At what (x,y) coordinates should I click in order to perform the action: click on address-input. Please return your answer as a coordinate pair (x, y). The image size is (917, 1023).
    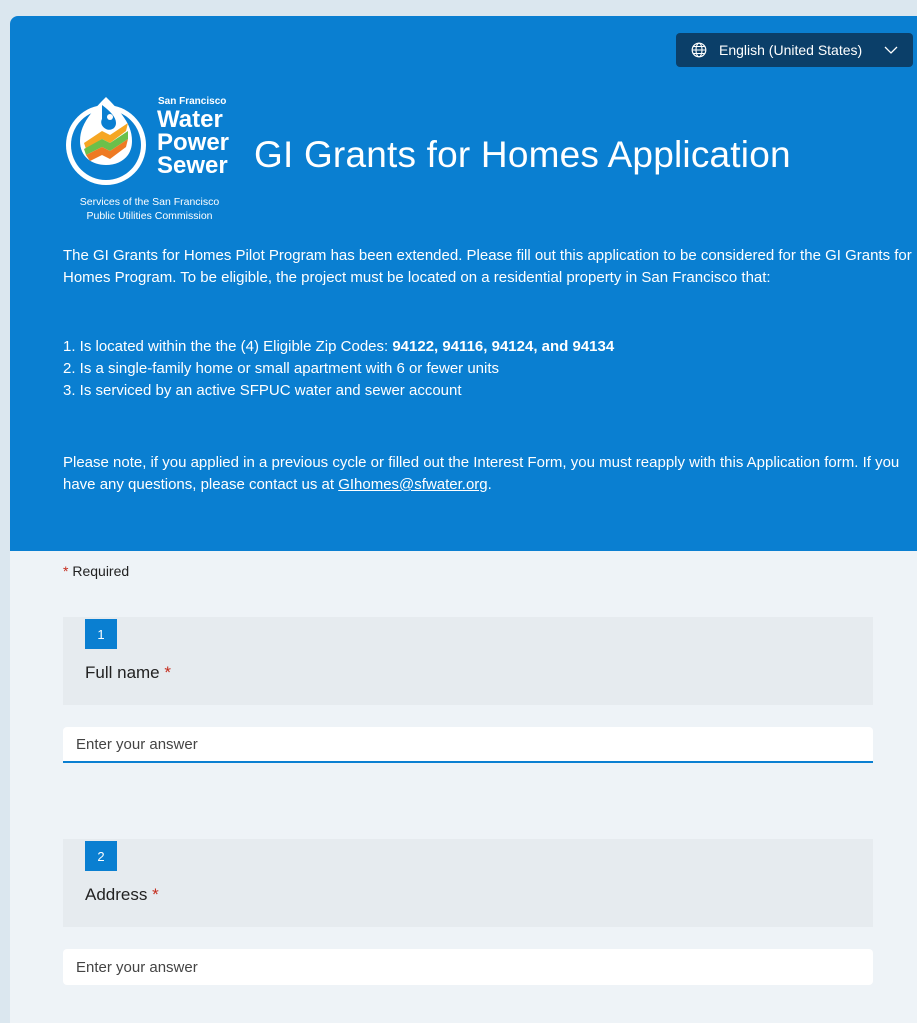
    Looking at the image, I should click on (468, 967).